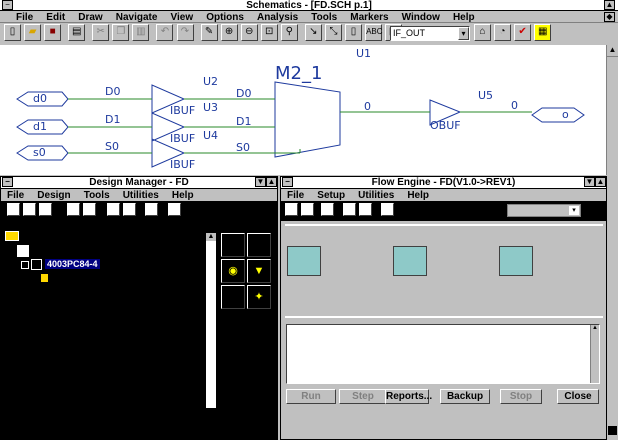 This screenshot has height=440, width=618. I want to click on step-button: Step, so click(363, 396).